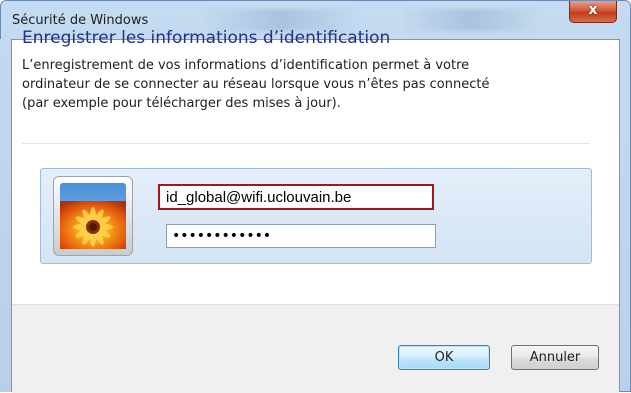 Image resolution: width=631 pixels, height=393 pixels. Describe the element at coordinates (80, 20) in the screenshot. I see `window-title: Sécurité de Windows` at that location.